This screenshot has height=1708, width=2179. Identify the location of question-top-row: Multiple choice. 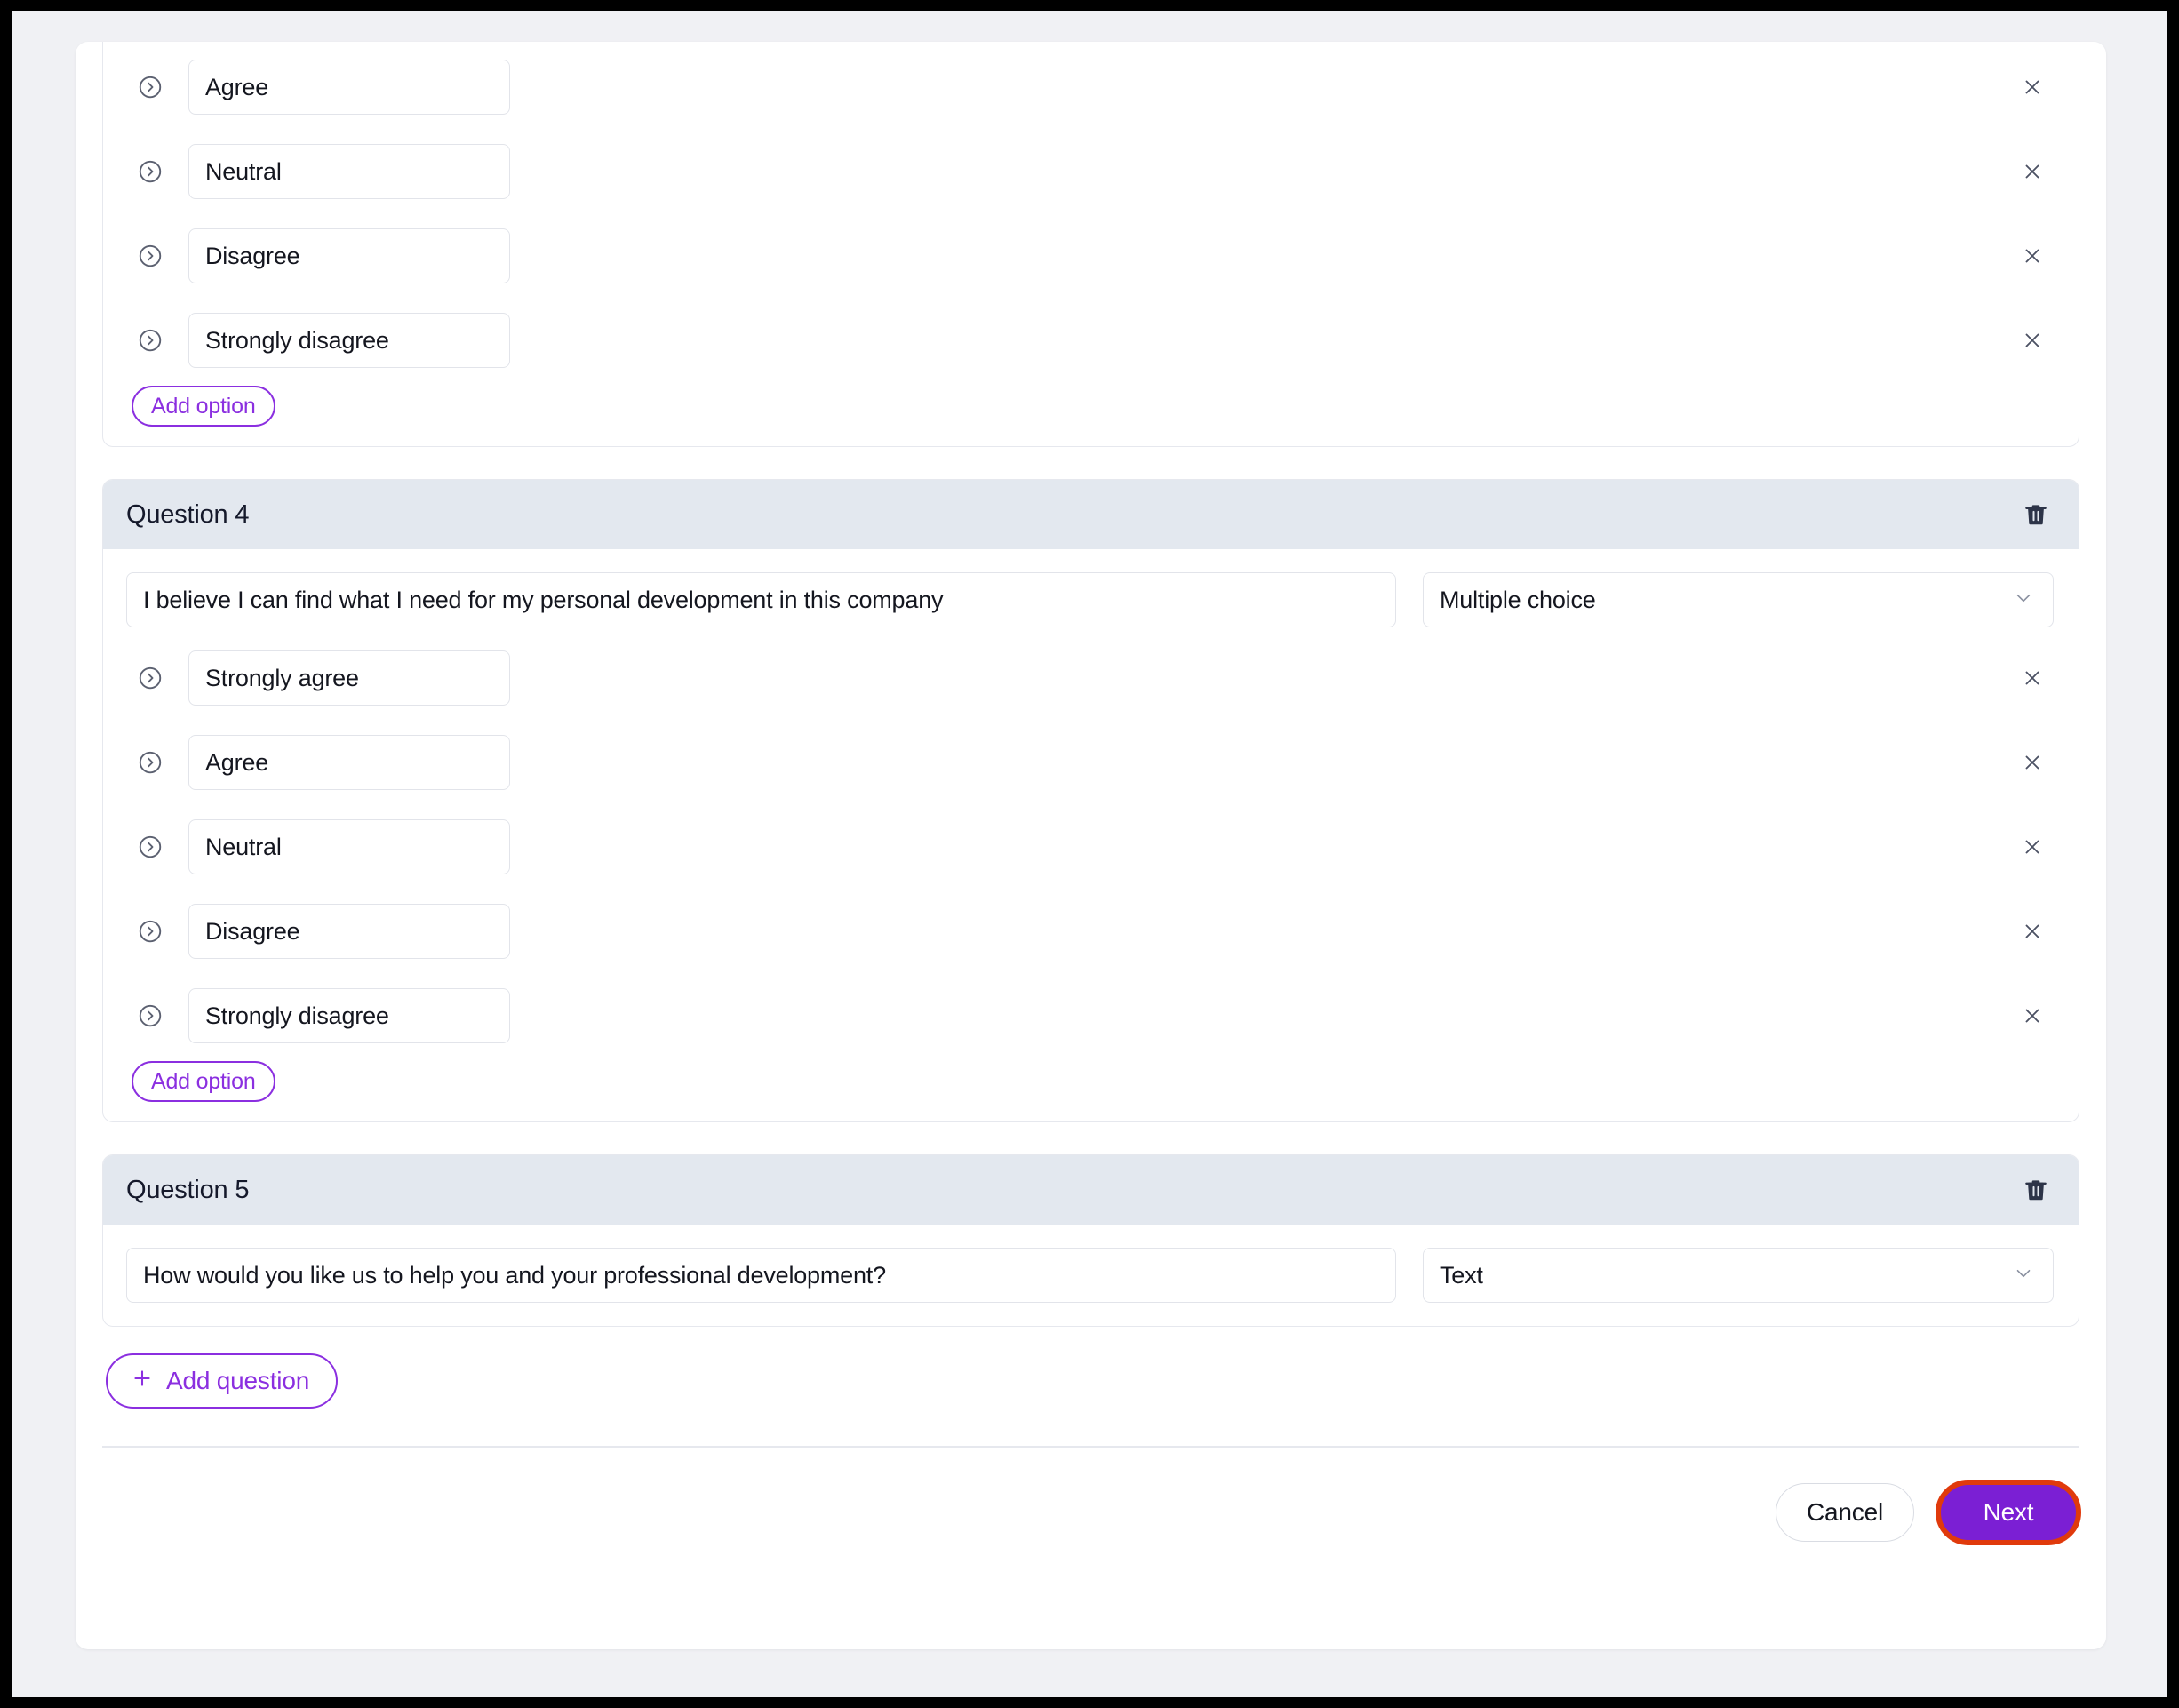
(1090, 599).